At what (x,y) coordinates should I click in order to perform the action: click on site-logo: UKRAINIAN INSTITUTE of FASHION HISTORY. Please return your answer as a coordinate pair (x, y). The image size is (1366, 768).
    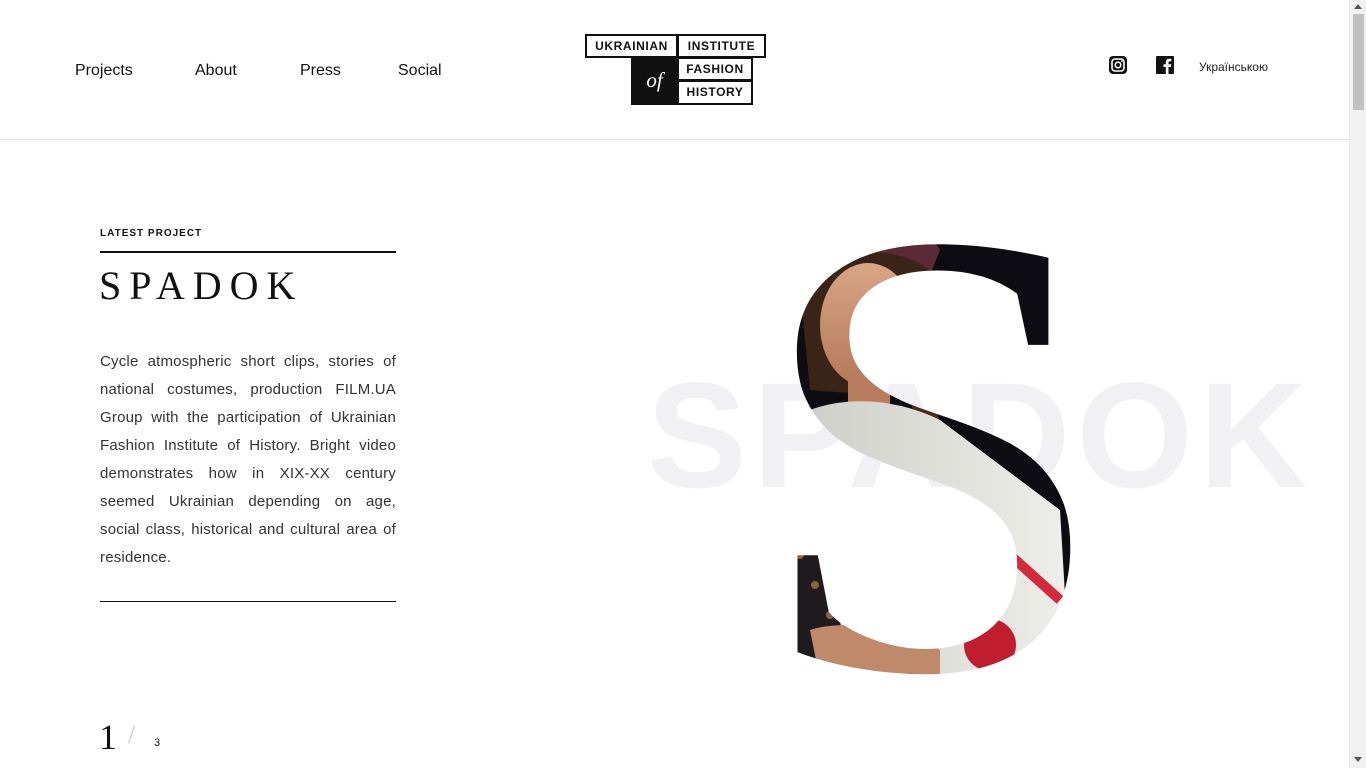
    Looking at the image, I should click on (675, 70).